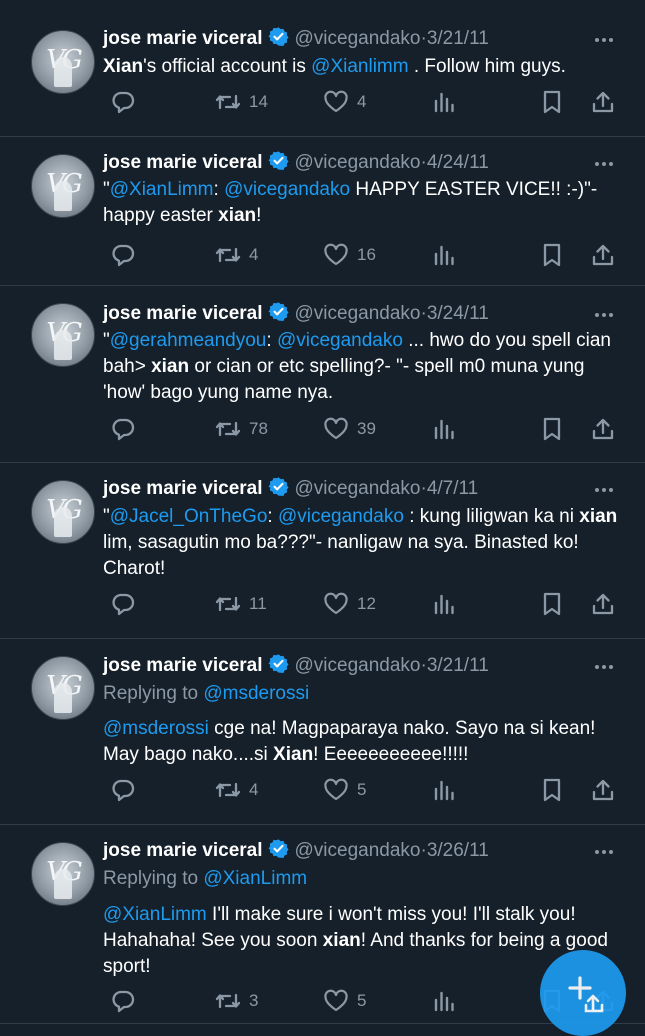 The image size is (645, 1036). Describe the element at coordinates (254, 1000) in the screenshot. I see `retweets-count: 3` at that location.